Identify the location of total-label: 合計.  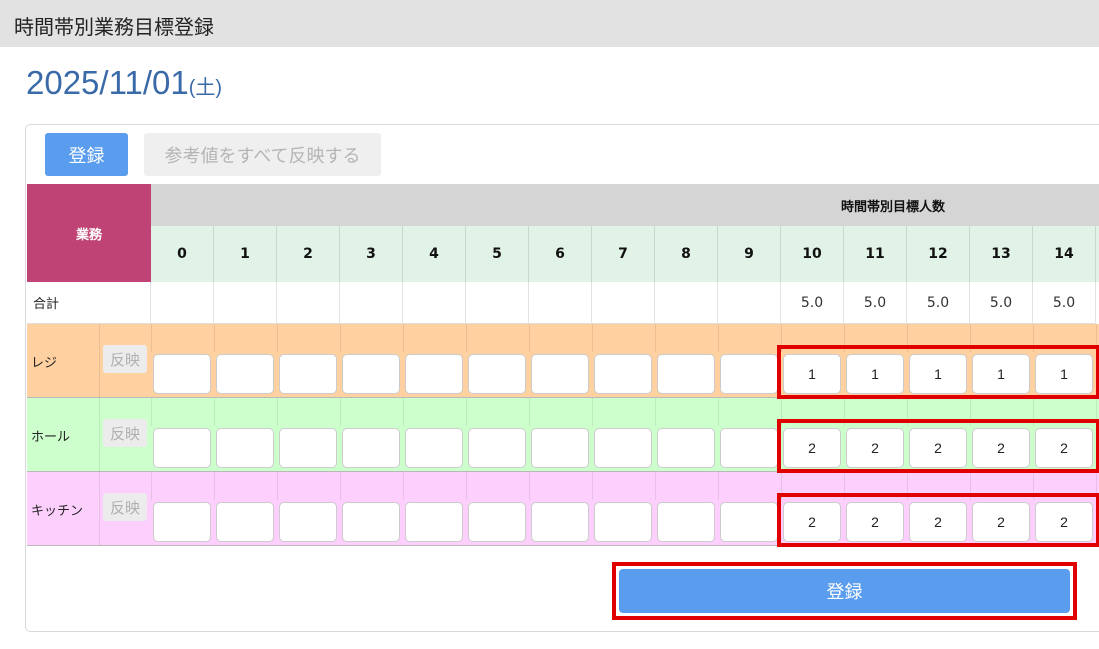
(89, 303).